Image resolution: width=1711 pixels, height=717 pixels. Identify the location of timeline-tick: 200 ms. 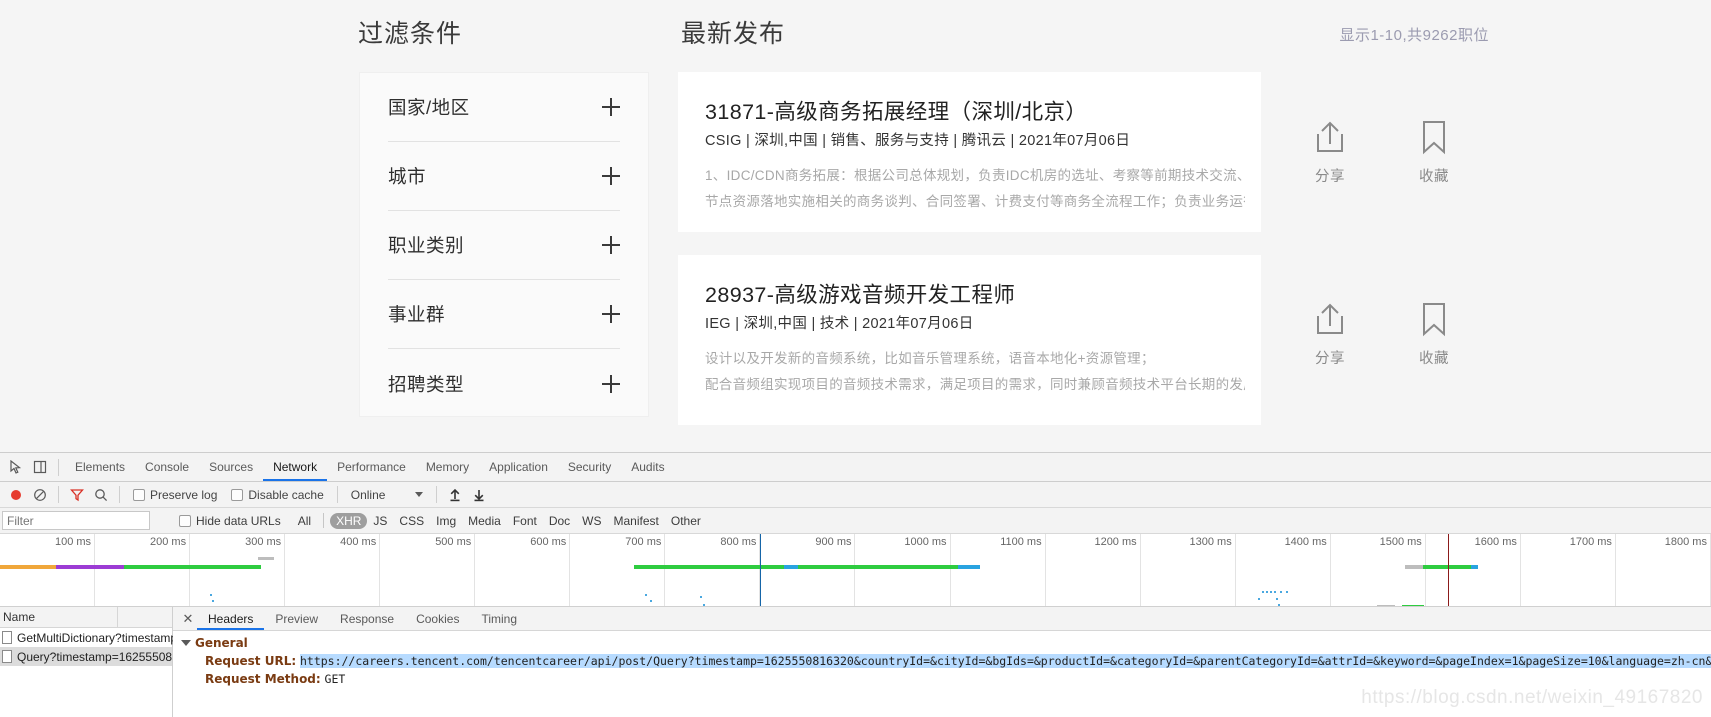
(143, 570).